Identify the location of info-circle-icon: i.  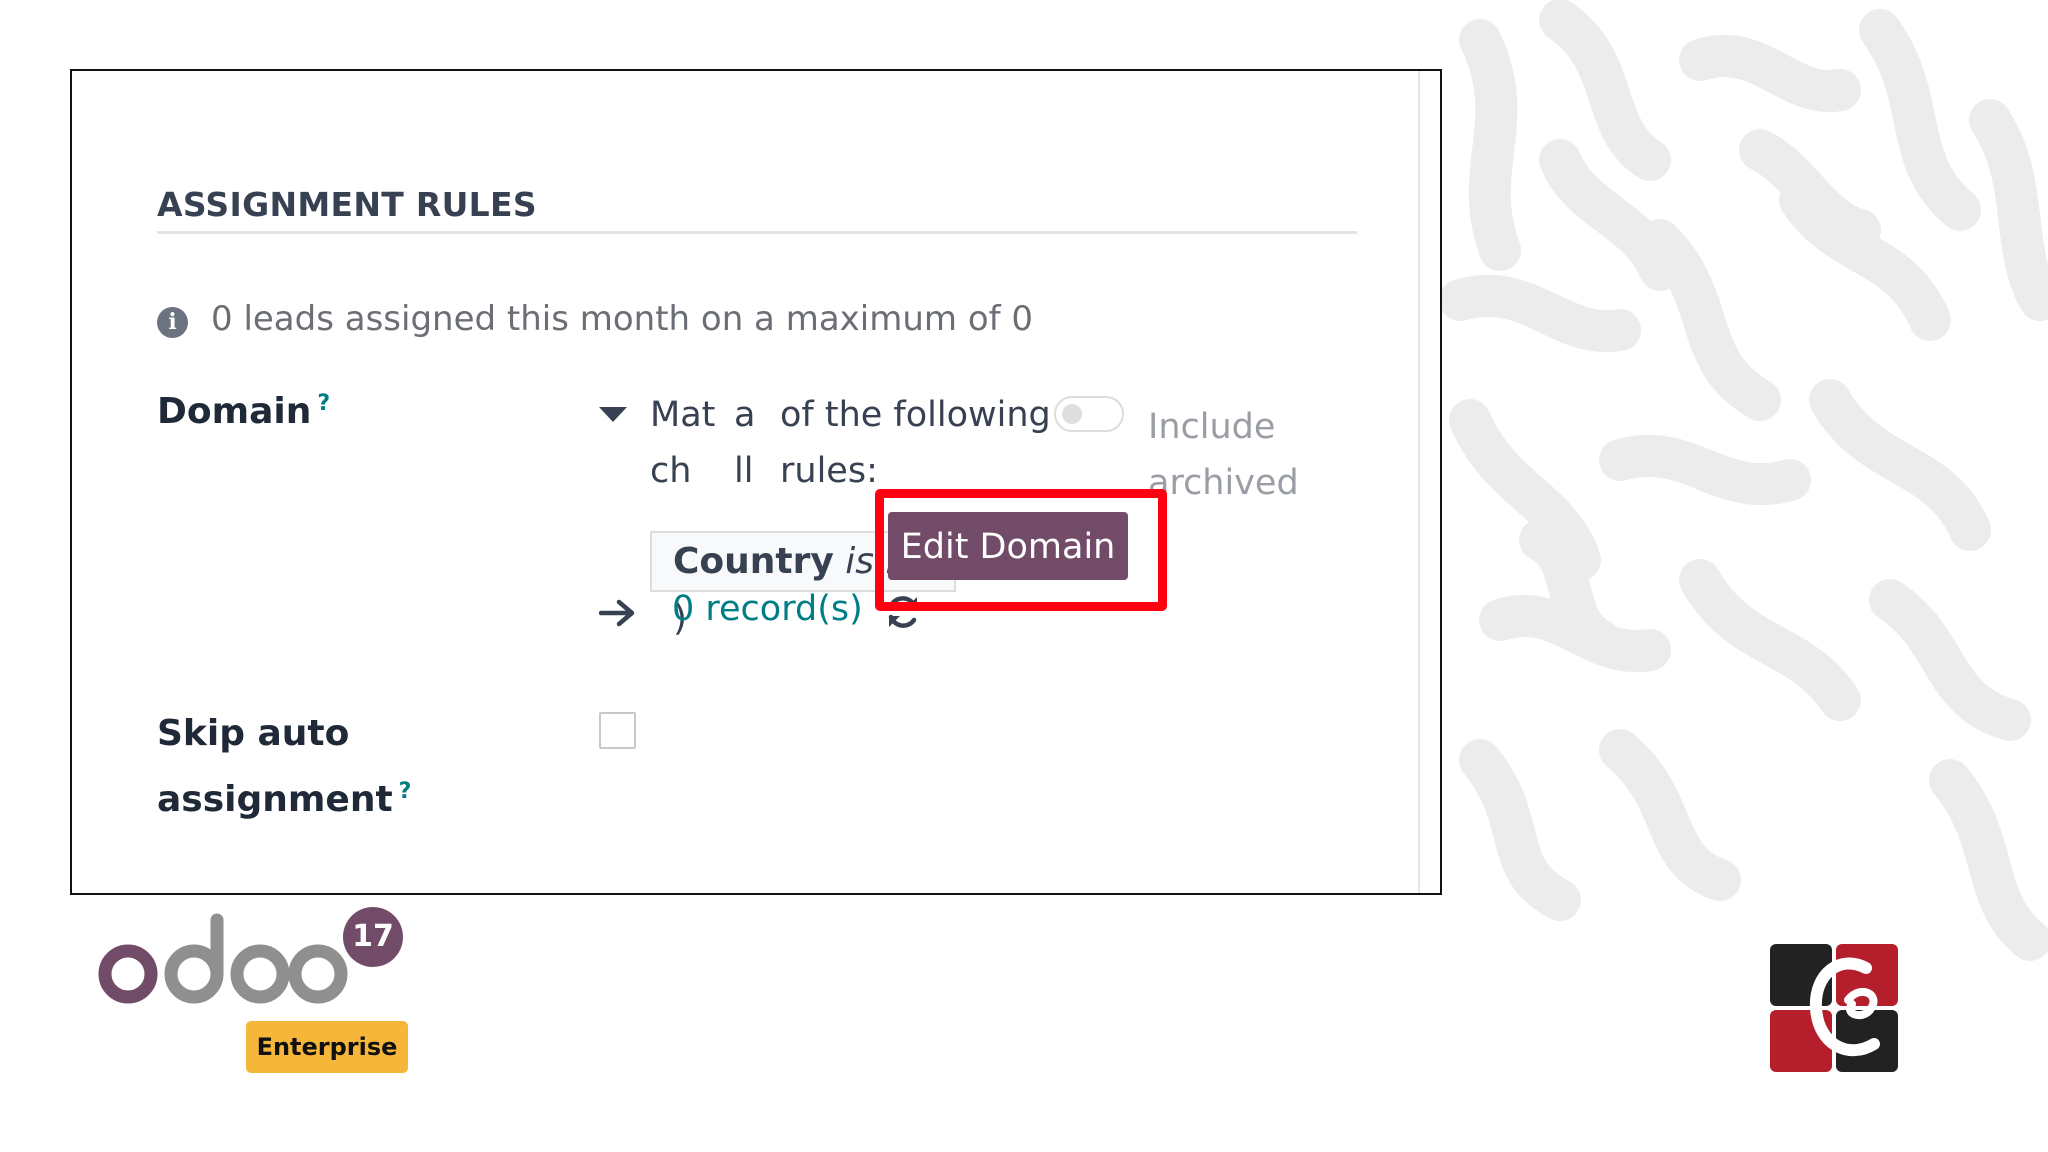
(172, 322).